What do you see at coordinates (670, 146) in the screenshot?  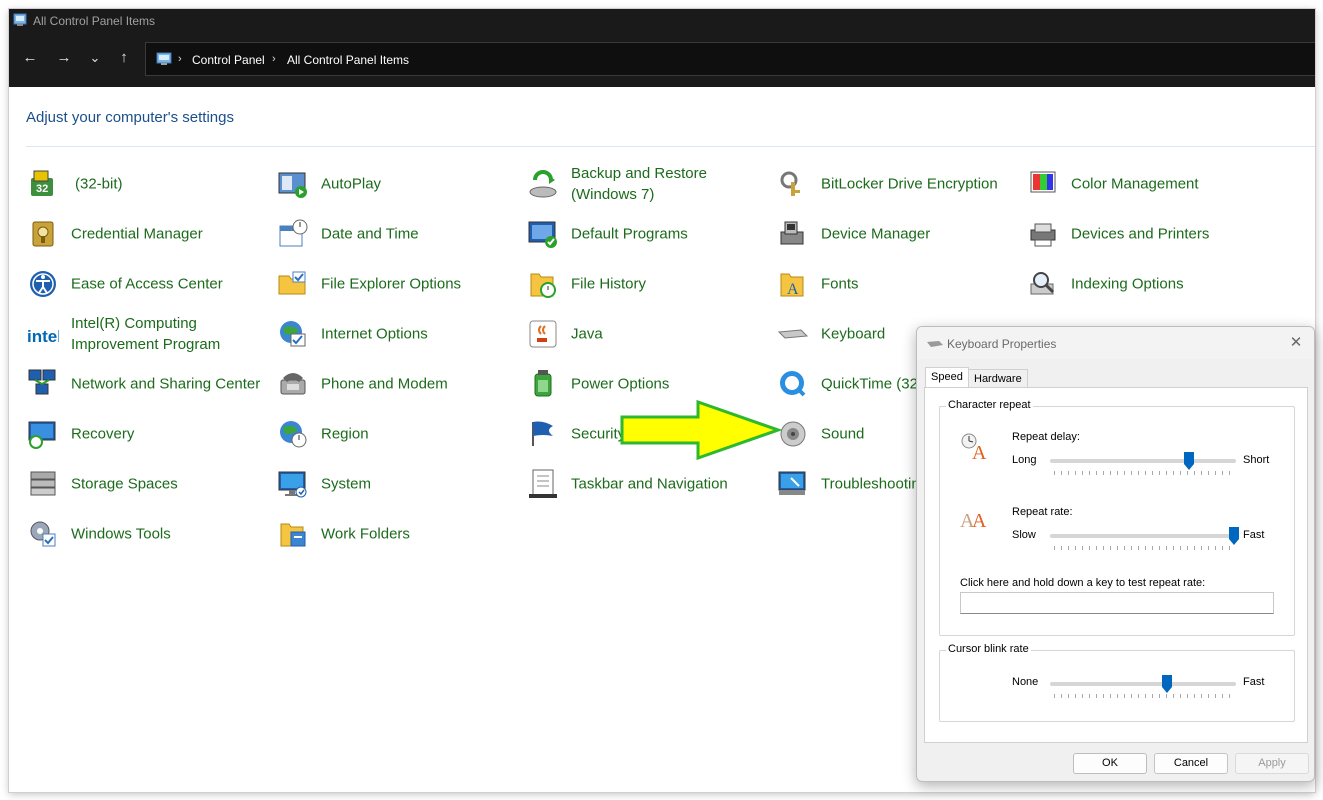 I see `divider` at bounding box center [670, 146].